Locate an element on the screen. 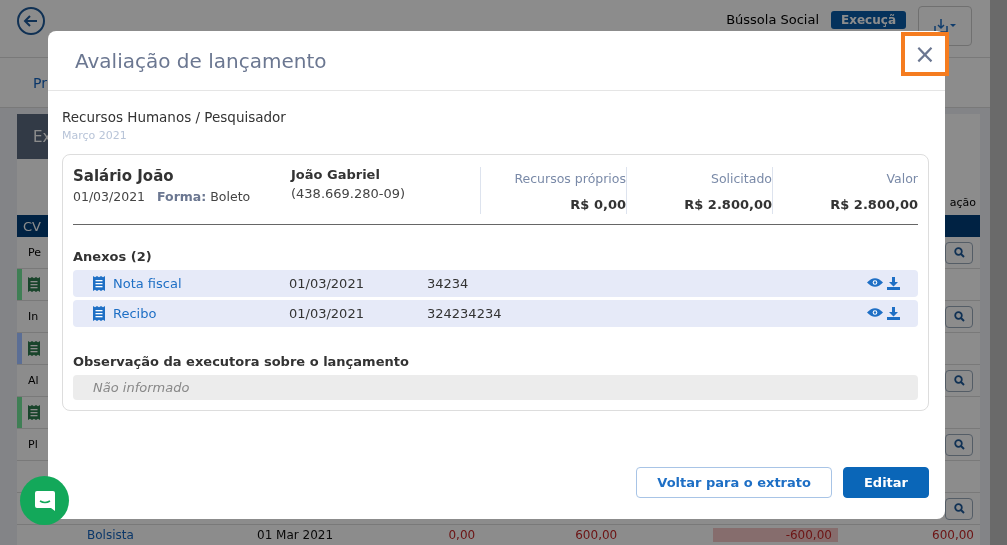 The width and height of the screenshot is (1007, 545). row-label: Al is located at coordinates (33, 380).